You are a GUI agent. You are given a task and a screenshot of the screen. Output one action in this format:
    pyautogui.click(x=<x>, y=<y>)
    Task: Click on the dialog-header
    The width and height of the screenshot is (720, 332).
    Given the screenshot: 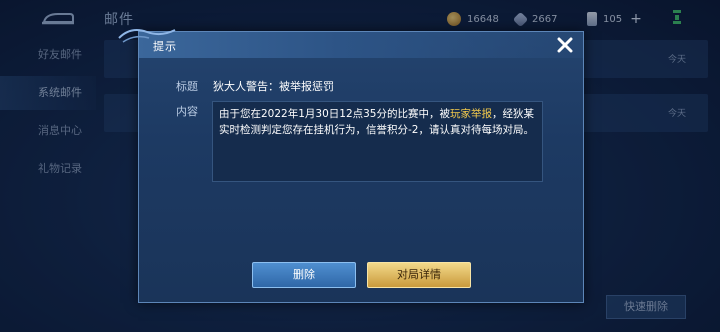 What is the action you would take?
    pyautogui.click(x=361, y=45)
    